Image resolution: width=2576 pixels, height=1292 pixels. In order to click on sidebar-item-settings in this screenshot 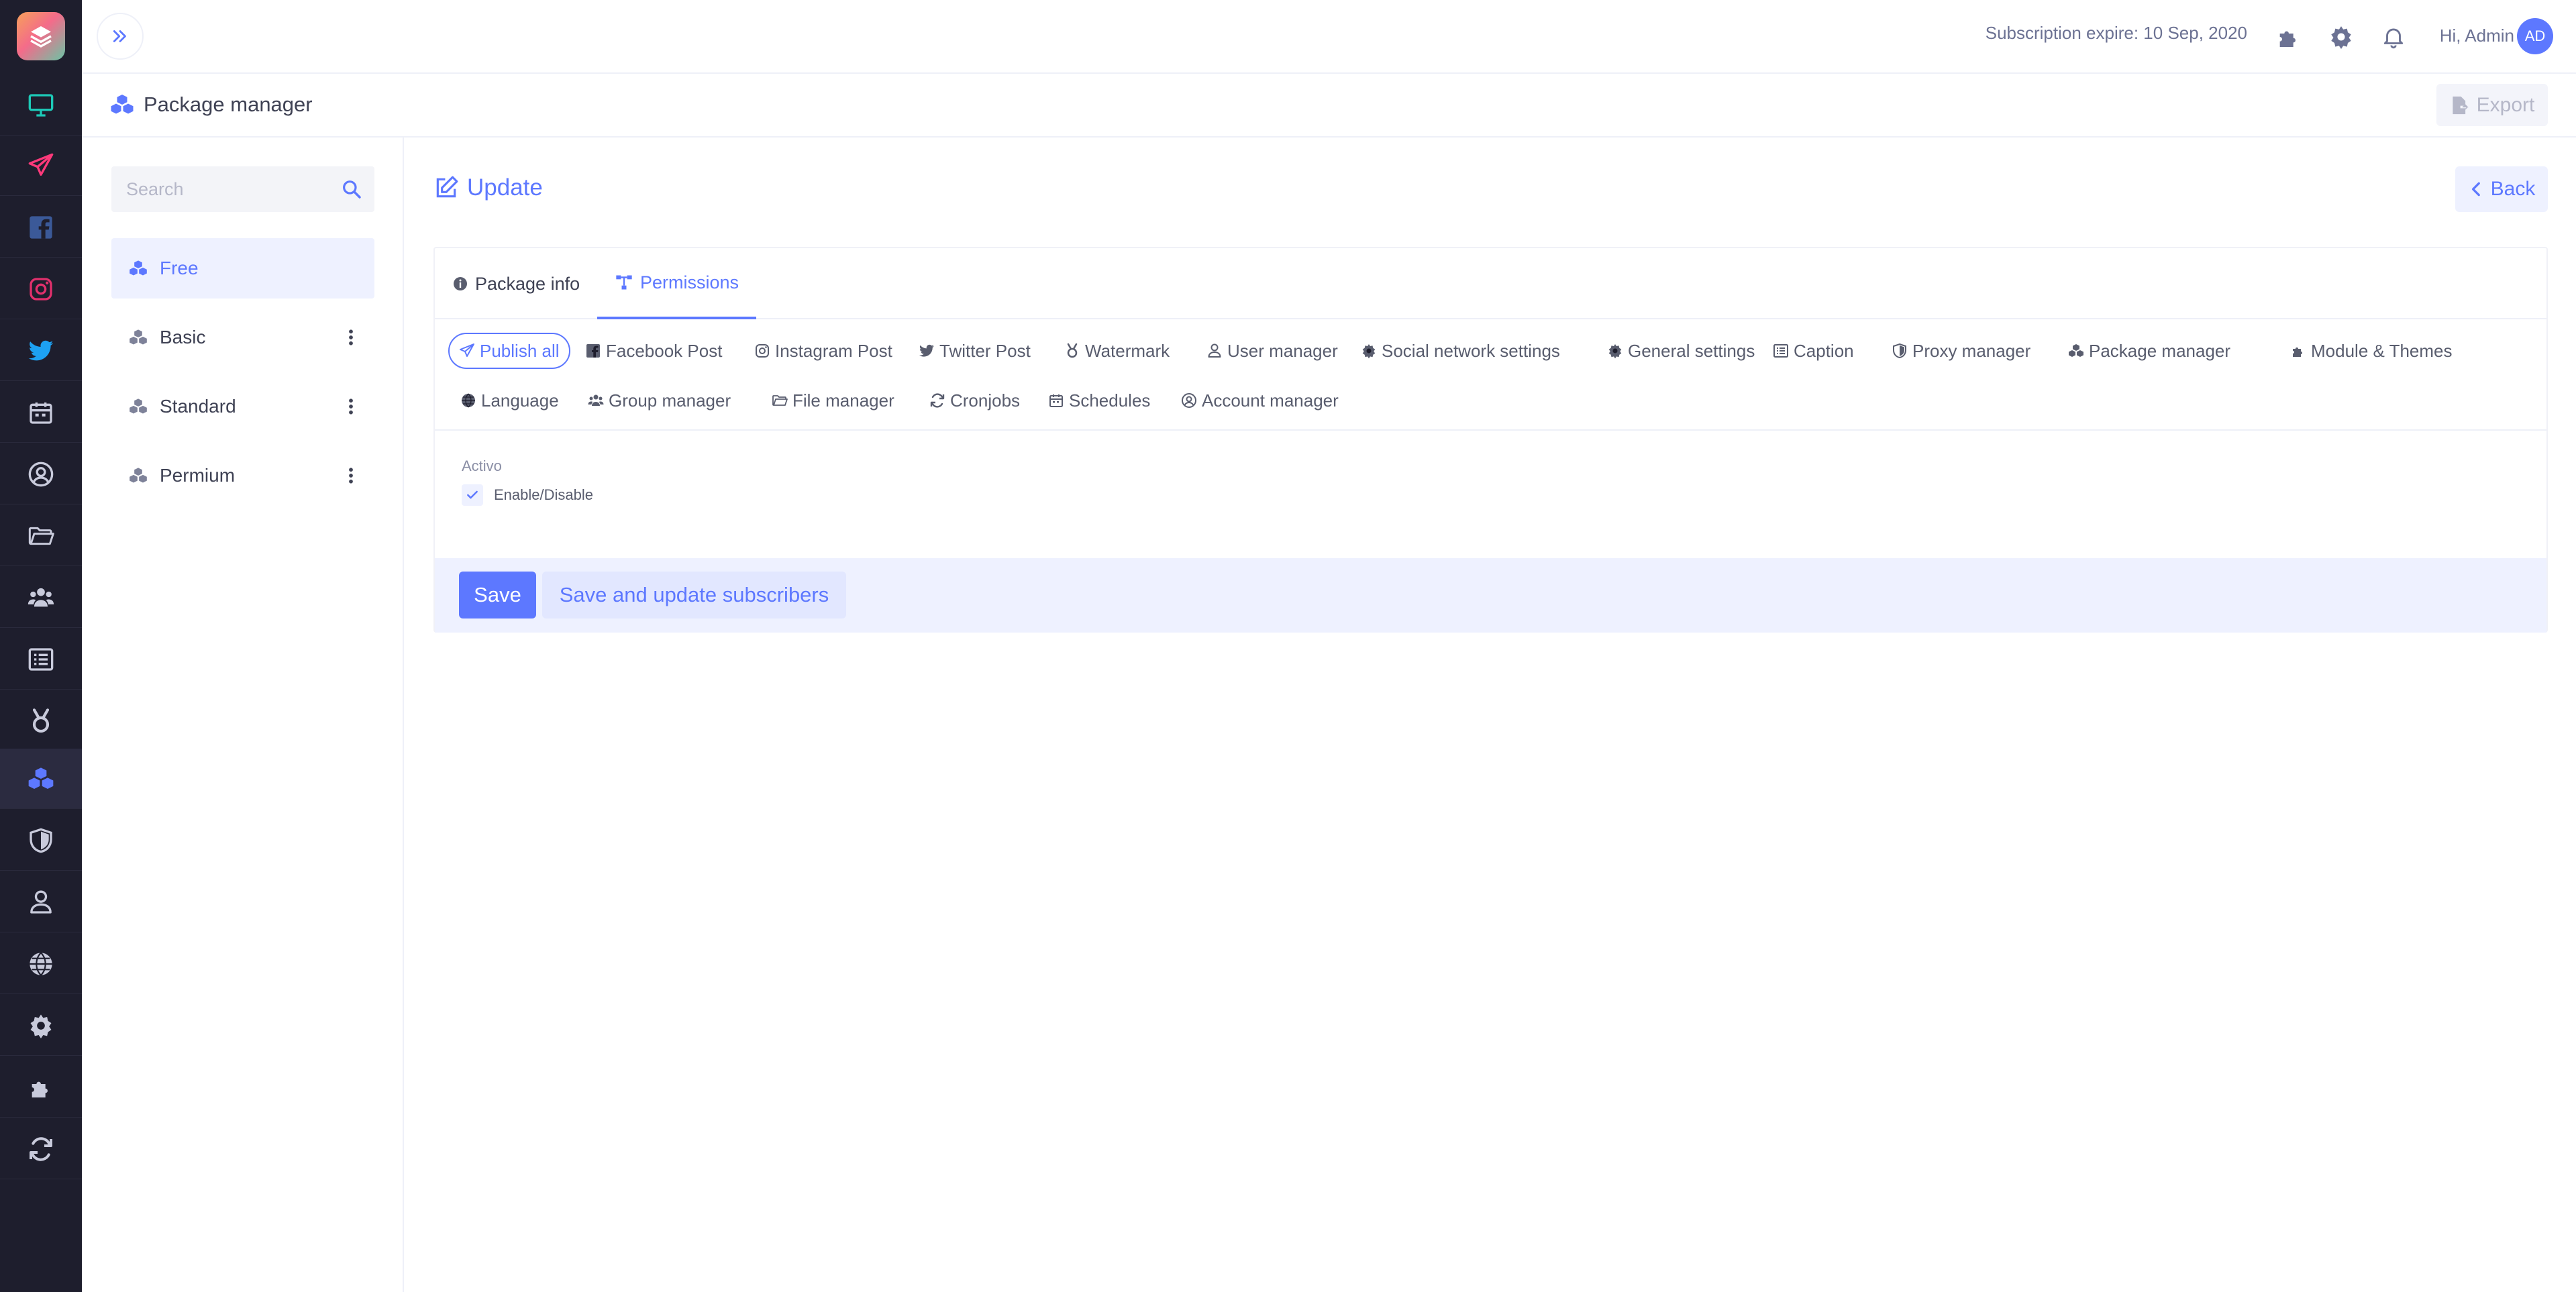, I will do `click(41, 1025)`.